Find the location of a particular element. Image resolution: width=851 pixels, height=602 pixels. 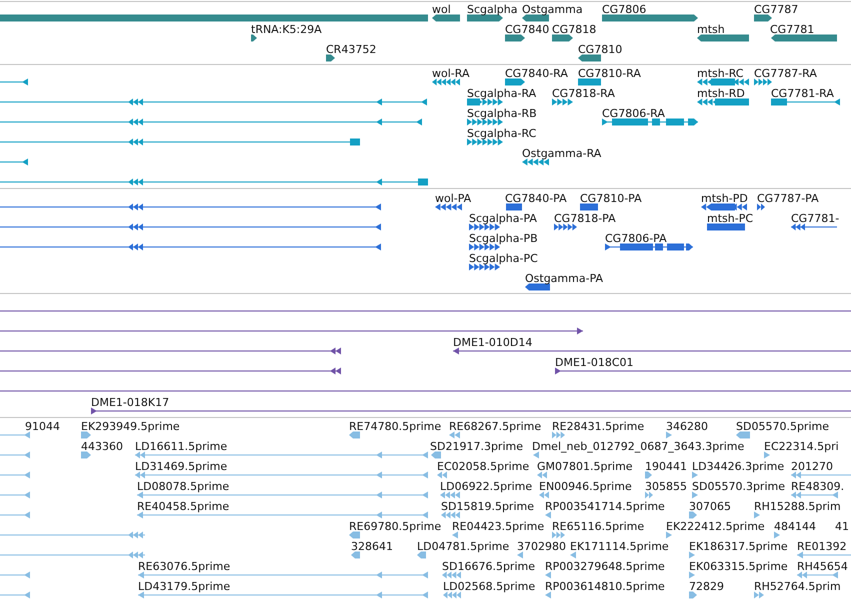

feature-label: Scgalpha-PB is located at coordinates (503, 239).